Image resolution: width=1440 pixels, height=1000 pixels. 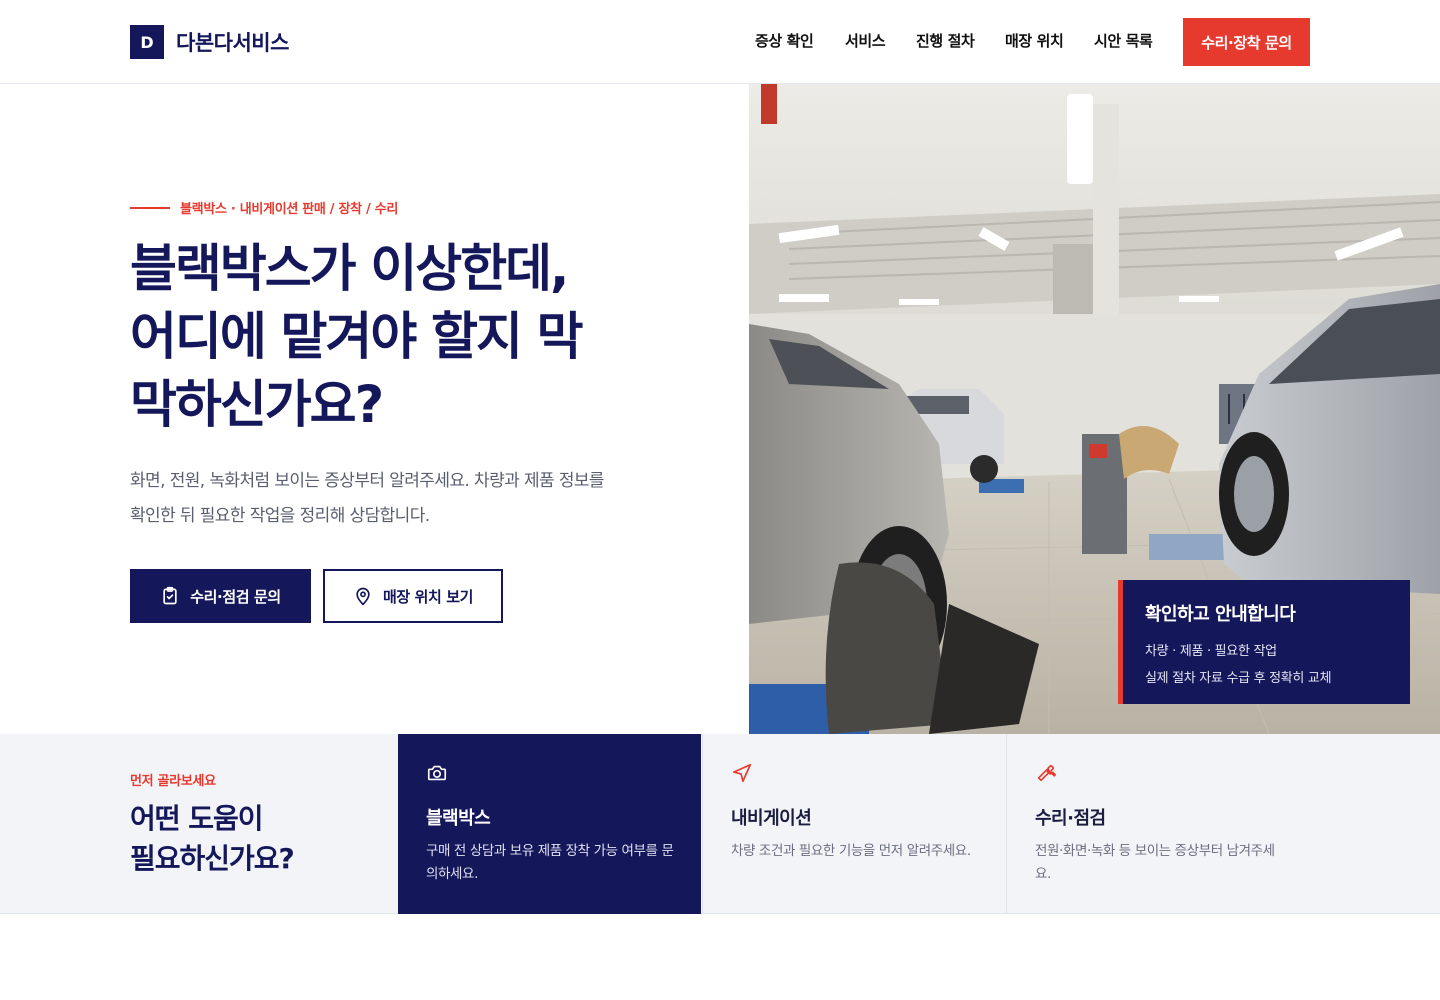 What do you see at coordinates (1070, 818) in the screenshot?
I see `service-card-title: 수리·점검` at bounding box center [1070, 818].